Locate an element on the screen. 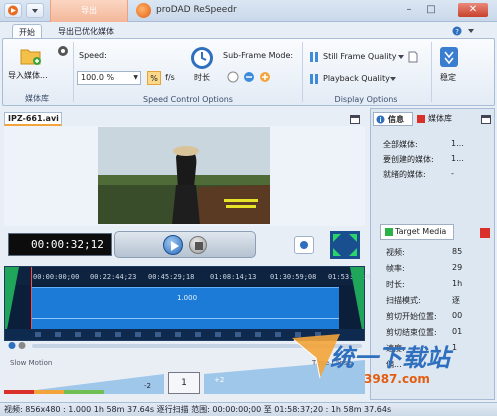 The image size is (497, 416). target-label: 视频: is located at coordinates (395, 252).